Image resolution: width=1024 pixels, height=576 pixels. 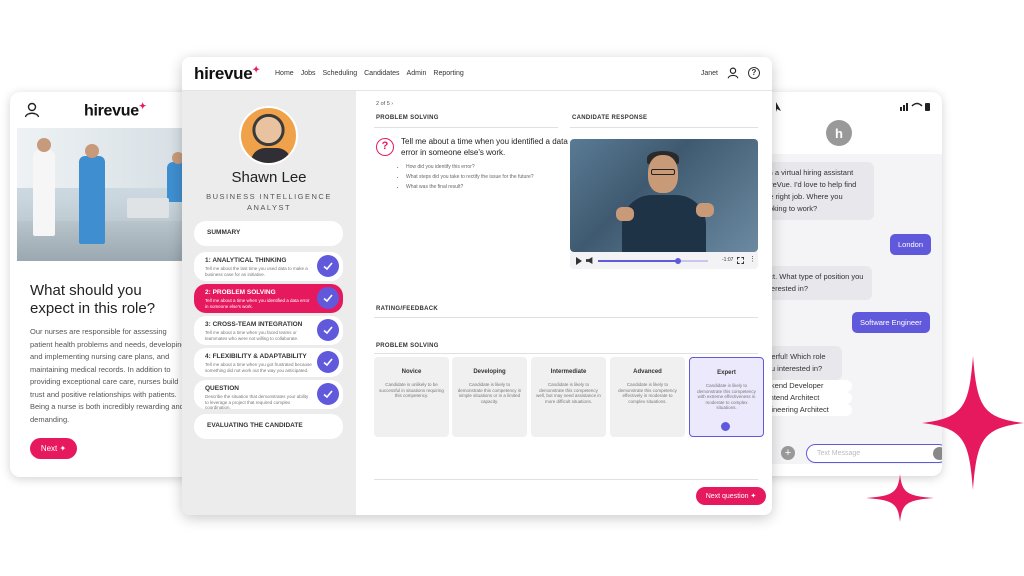 What do you see at coordinates (384, 104) in the screenshot?
I see `question-pager: 2 of 5 ›` at bounding box center [384, 104].